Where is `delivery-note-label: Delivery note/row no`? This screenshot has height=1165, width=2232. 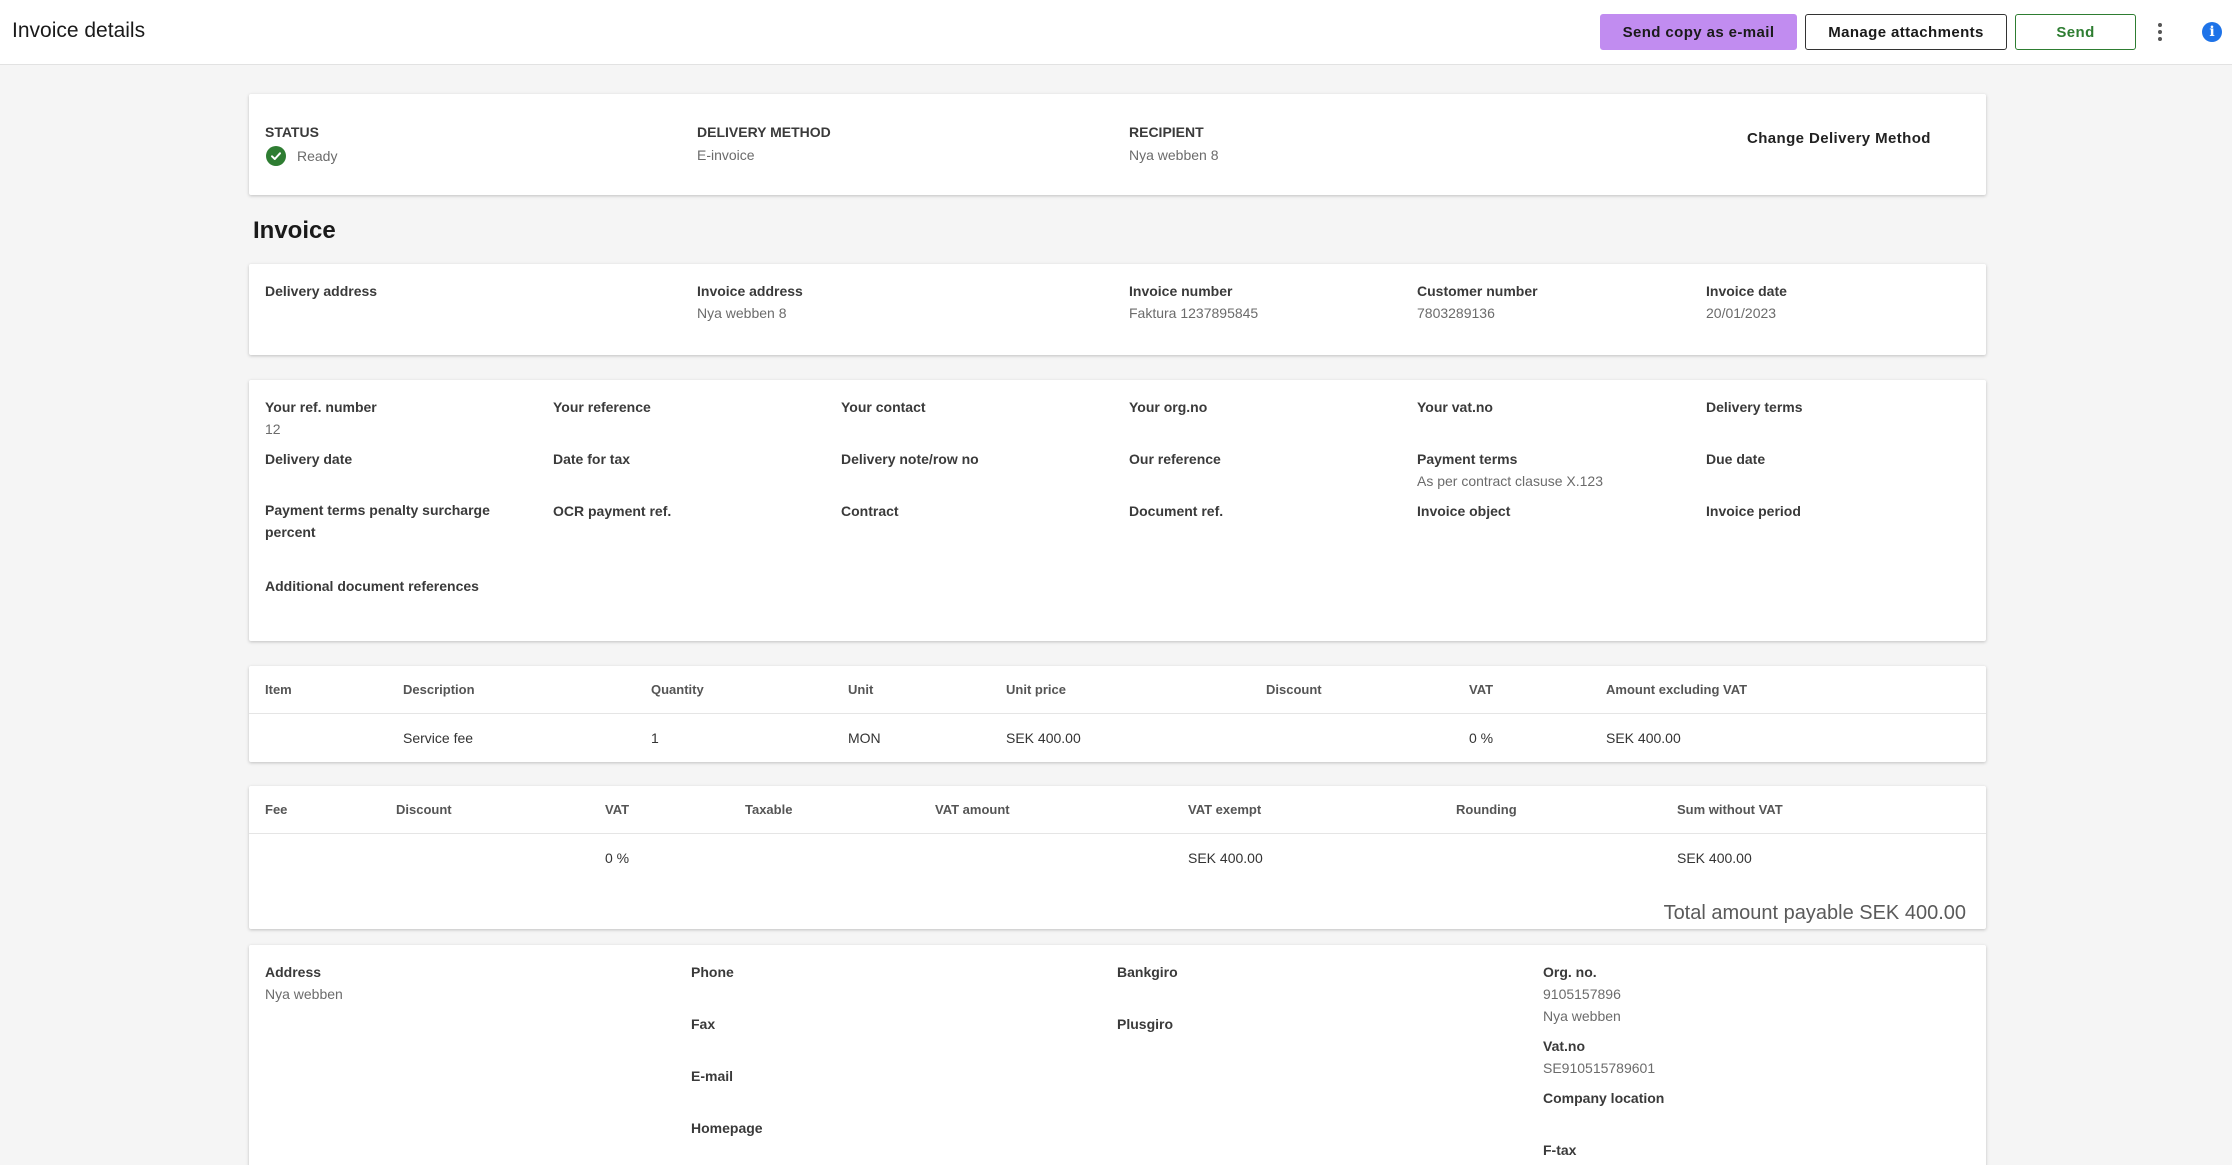 delivery-note-label: Delivery note/row no is located at coordinates (910, 459).